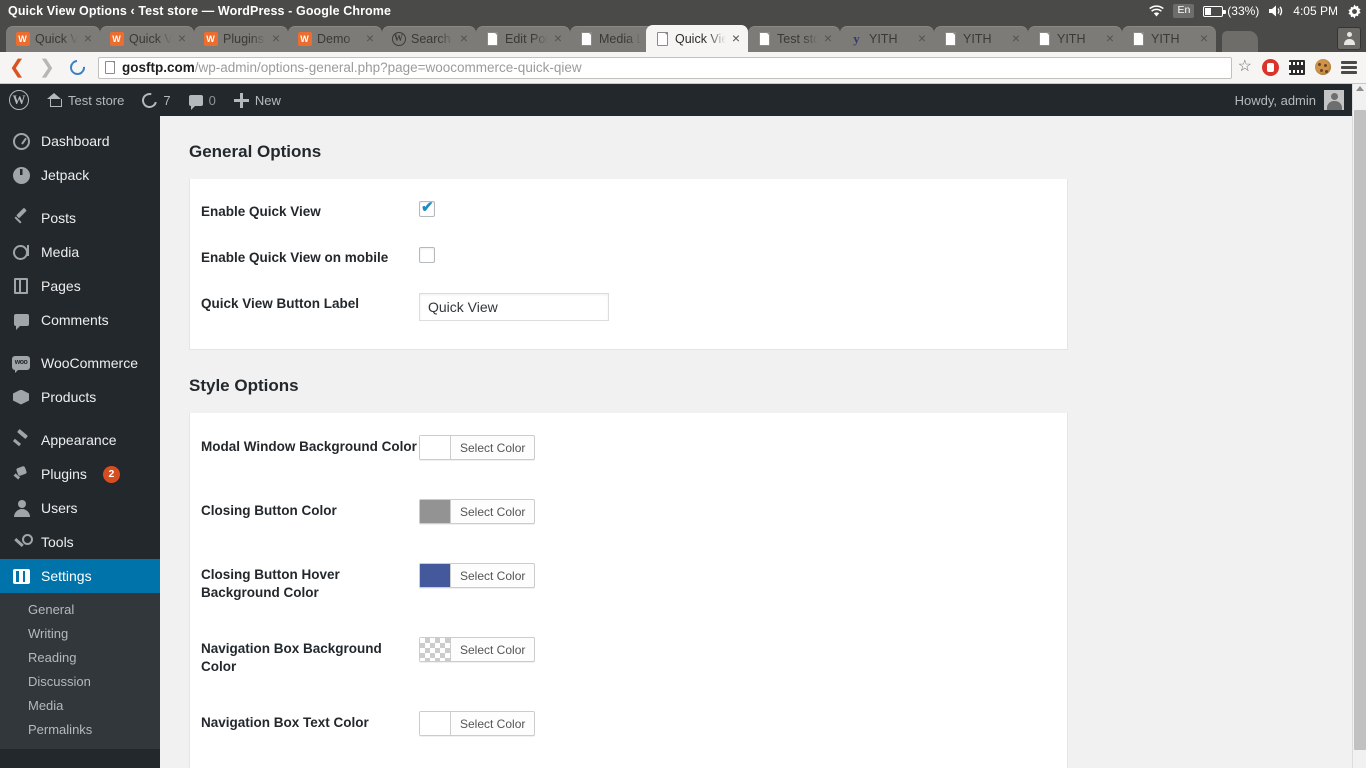 The image size is (1366, 768). What do you see at coordinates (429, 39) in the screenshot?
I see `browser-tab: W Search results×` at bounding box center [429, 39].